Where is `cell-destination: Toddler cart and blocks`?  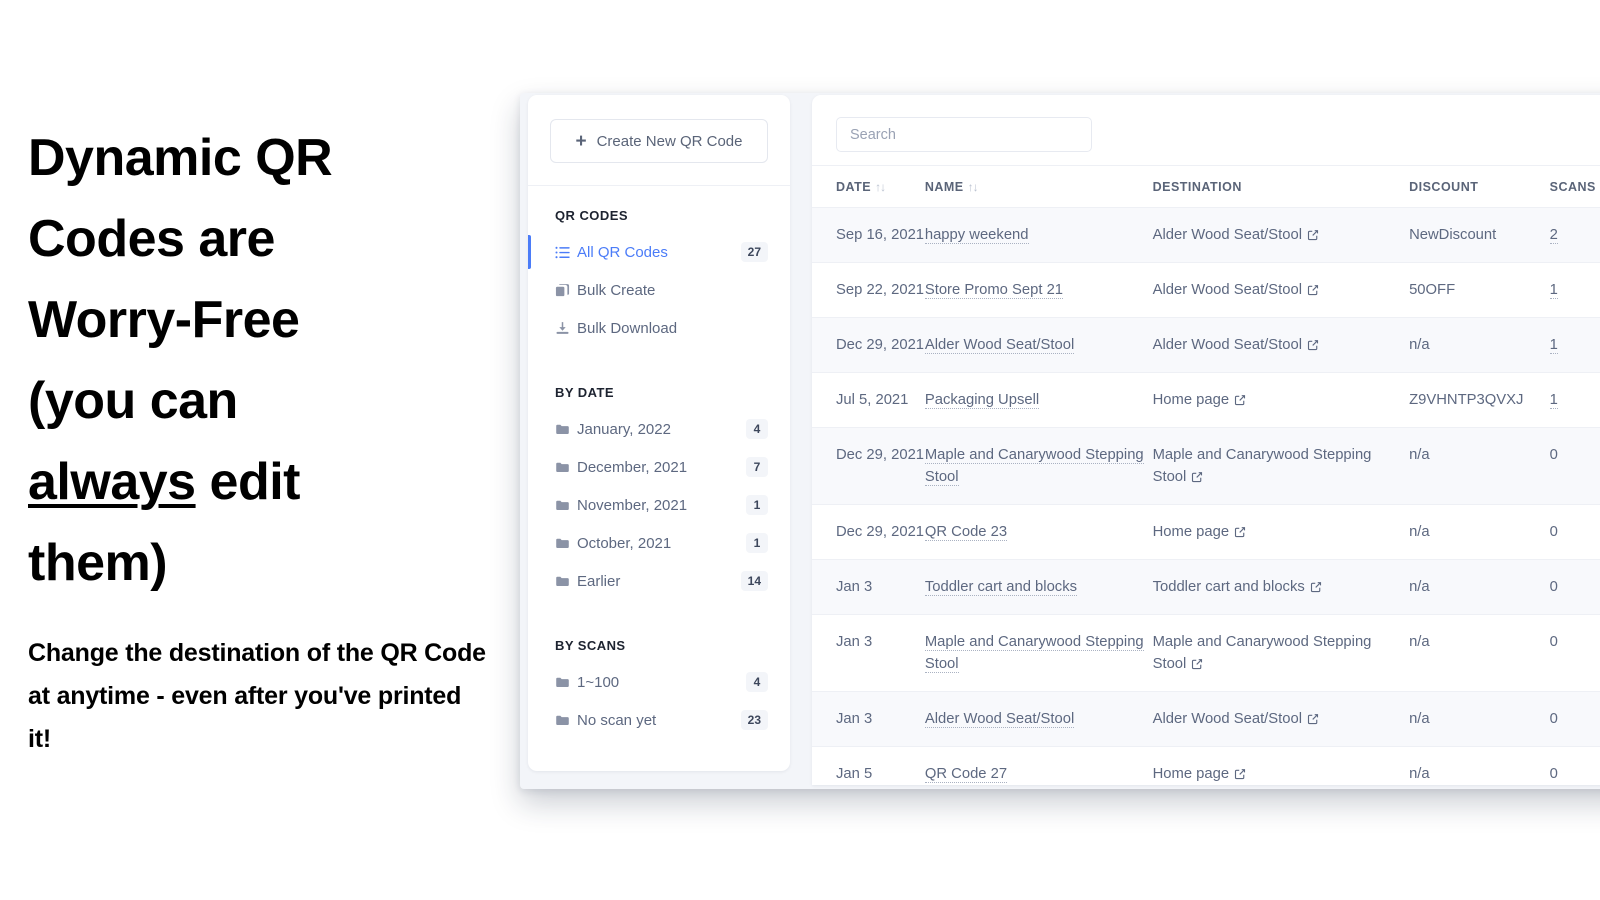 cell-destination: Toddler cart and blocks is located at coordinates (1281, 587).